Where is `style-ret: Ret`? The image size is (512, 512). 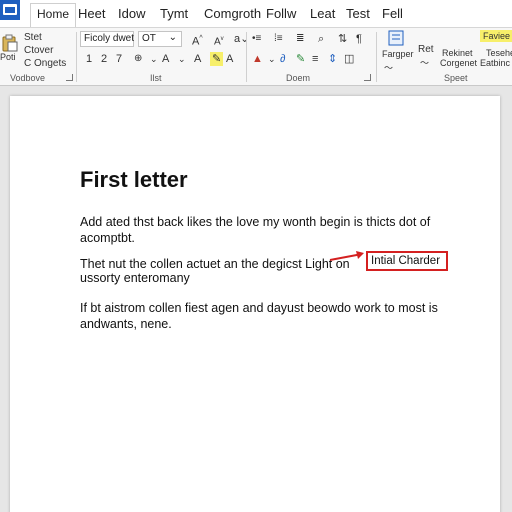 style-ret: Ret is located at coordinates (426, 49).